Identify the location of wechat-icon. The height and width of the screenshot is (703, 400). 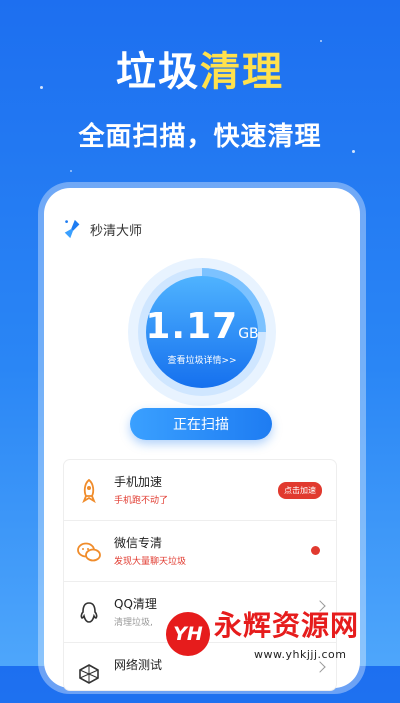
(89, 552).